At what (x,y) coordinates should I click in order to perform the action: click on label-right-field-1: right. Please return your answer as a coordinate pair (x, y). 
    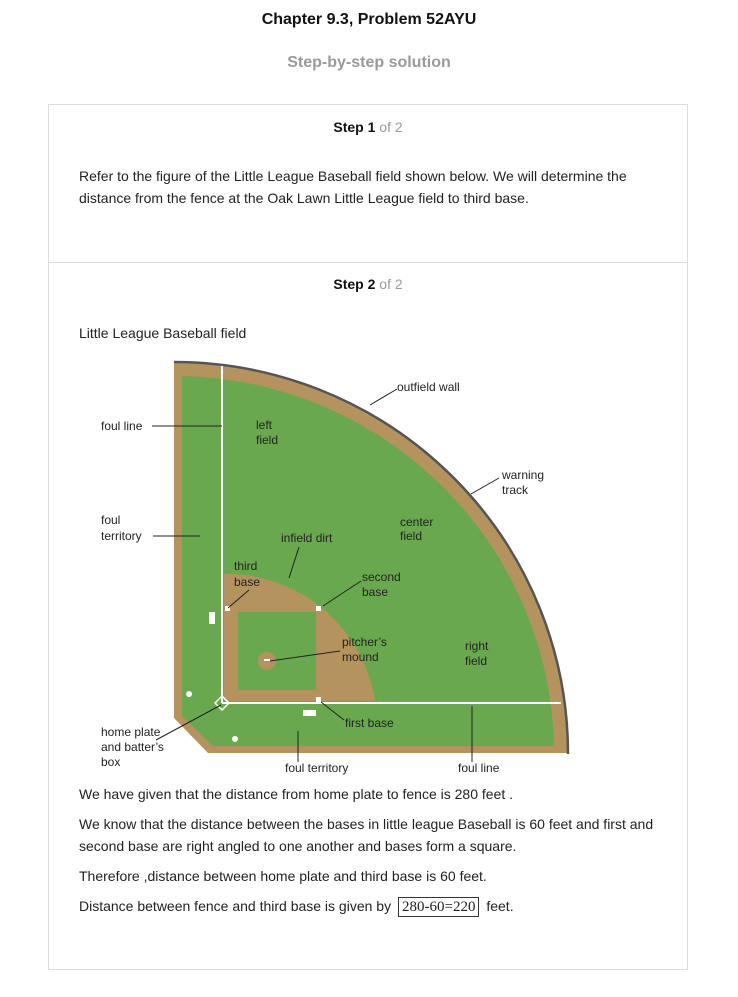
    Looking at the image, I should click on (477, 646).